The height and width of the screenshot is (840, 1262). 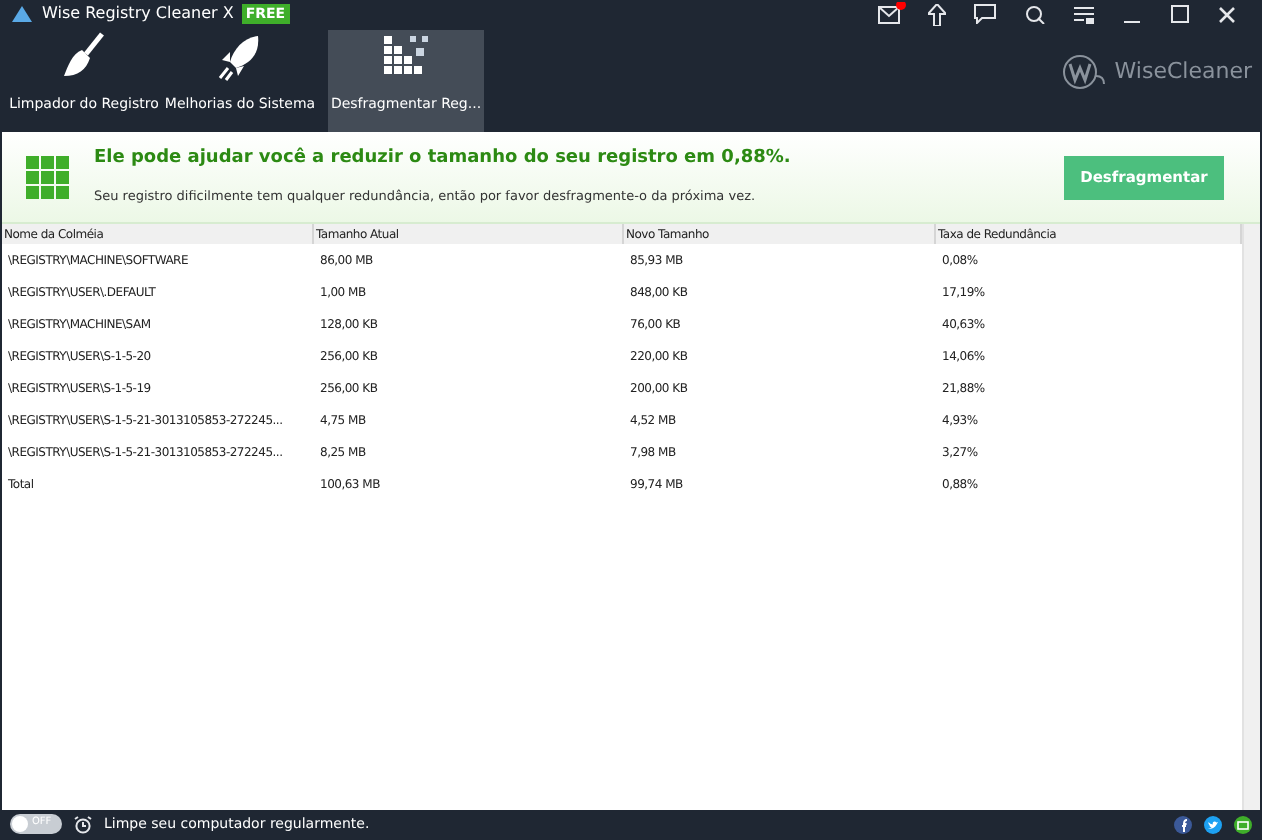 What do you see at coordinates (443, 159) in the screenshot?
I see `banner-headline: Ele pode ajudar você a reduzir o tamanho do seu registro em 0,88%.` at bounding box center [443, 159].